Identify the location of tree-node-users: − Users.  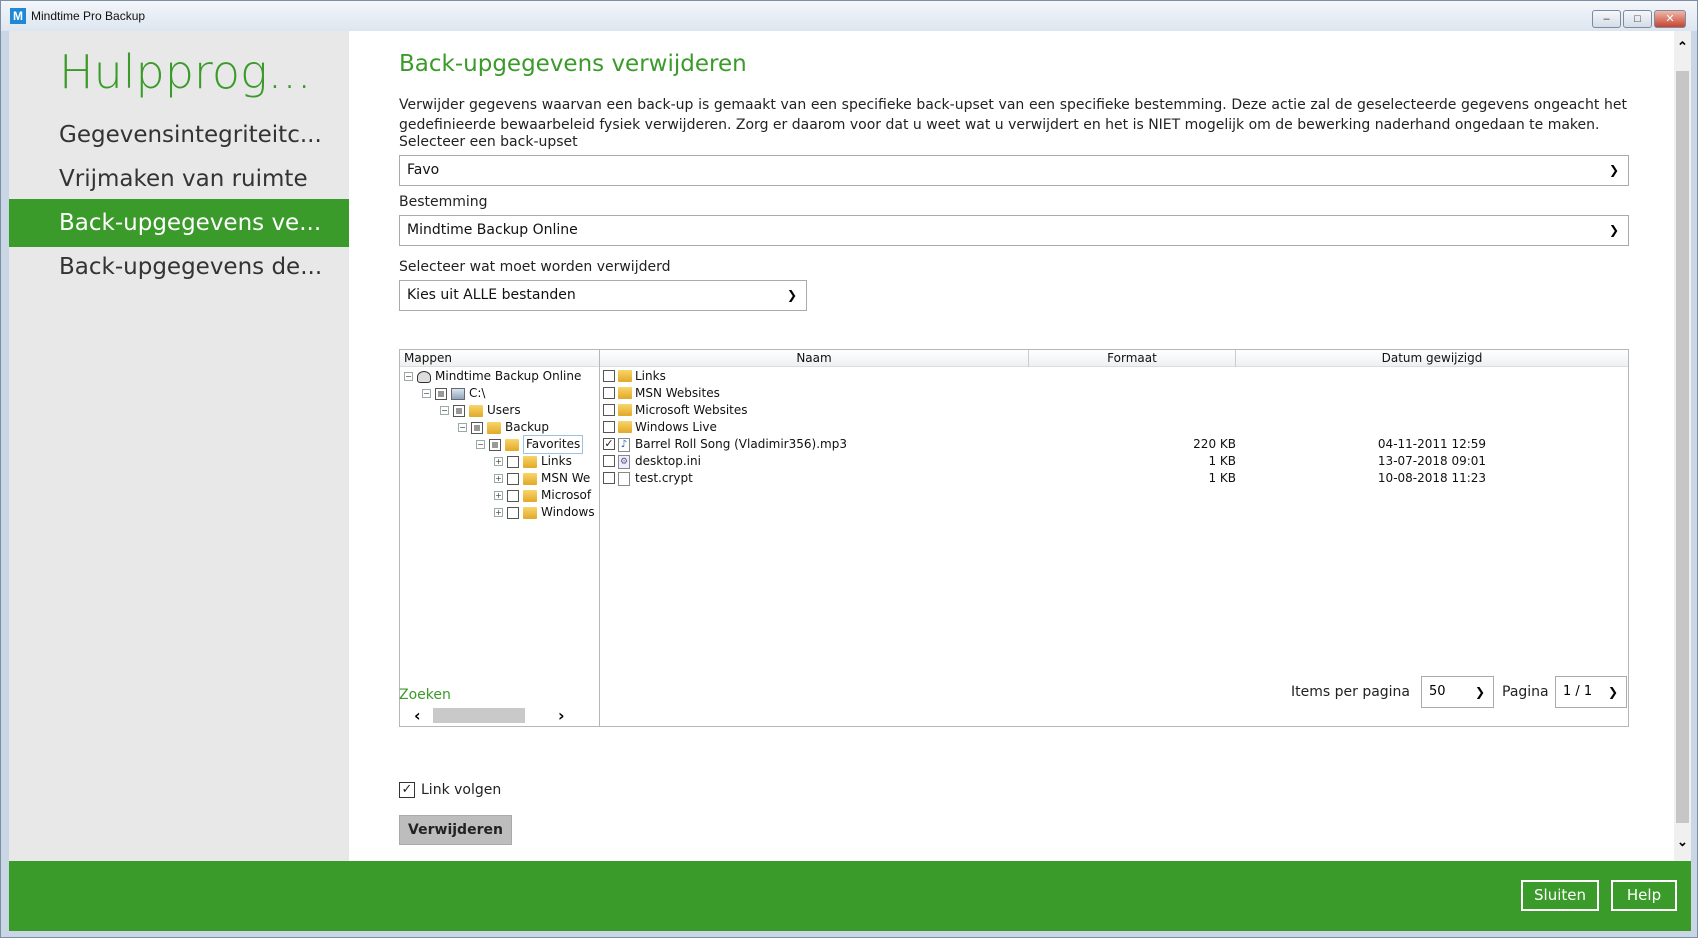
(480, 410).